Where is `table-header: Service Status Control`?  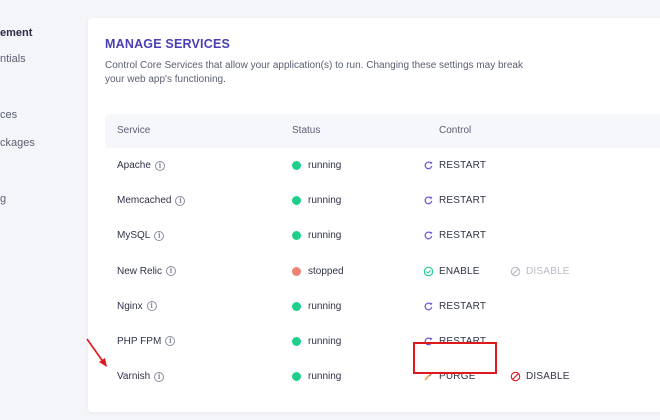
table-header: Service Status Control is located at coordinates (382, 131).